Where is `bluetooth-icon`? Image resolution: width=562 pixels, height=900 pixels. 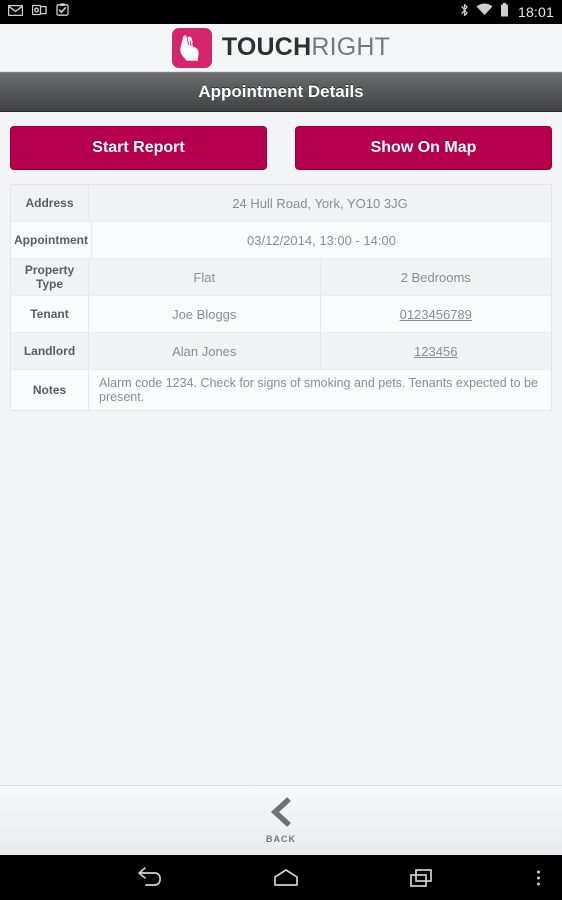
bluetooth-icon is located at coordinates (464, 12).